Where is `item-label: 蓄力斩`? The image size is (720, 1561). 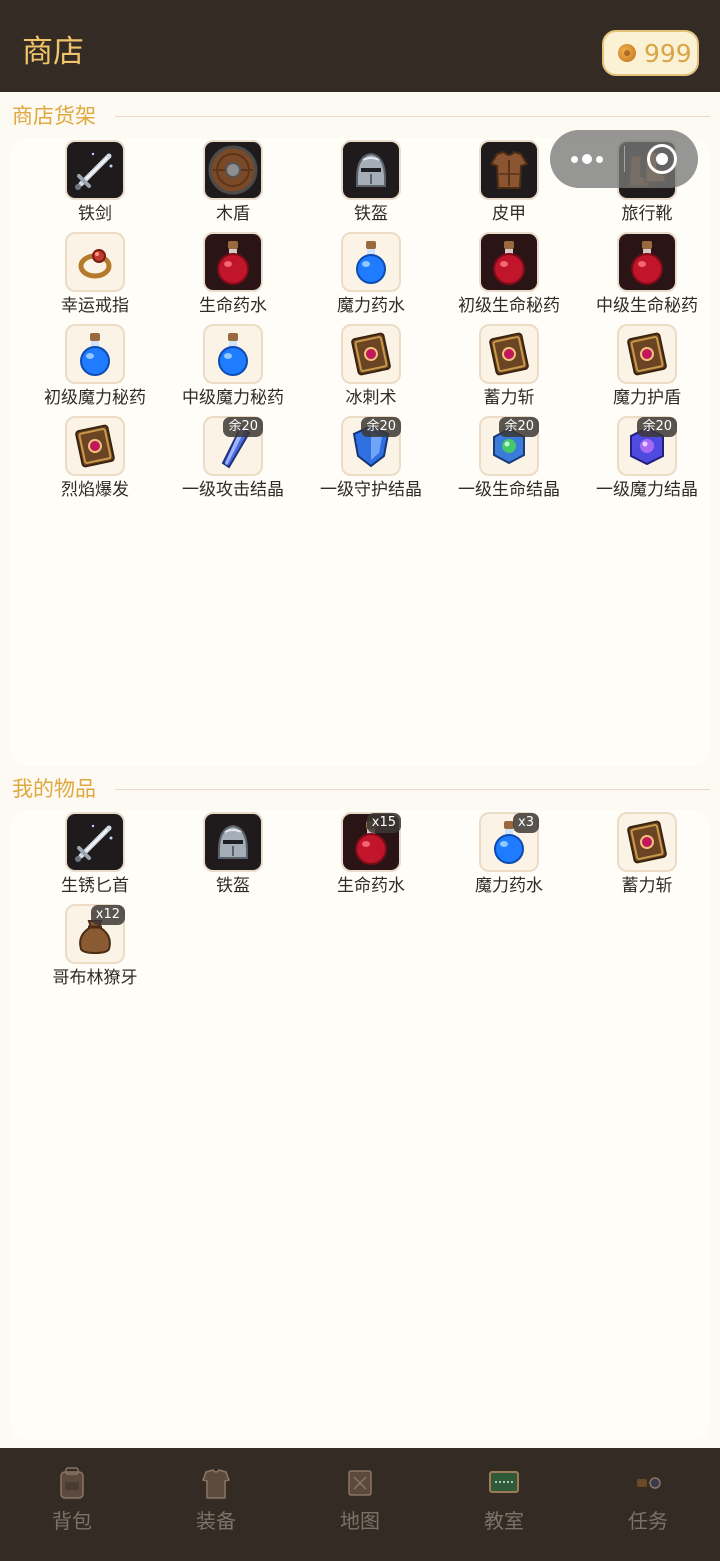 item-label: 蓄力斩 is located at coordinates (647, 886).